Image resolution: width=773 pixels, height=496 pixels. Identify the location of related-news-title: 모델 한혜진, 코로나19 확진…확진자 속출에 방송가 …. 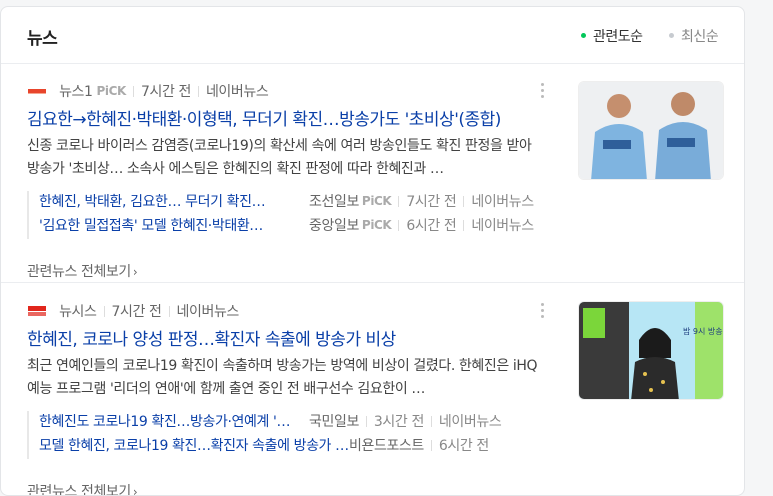
(194, 445).